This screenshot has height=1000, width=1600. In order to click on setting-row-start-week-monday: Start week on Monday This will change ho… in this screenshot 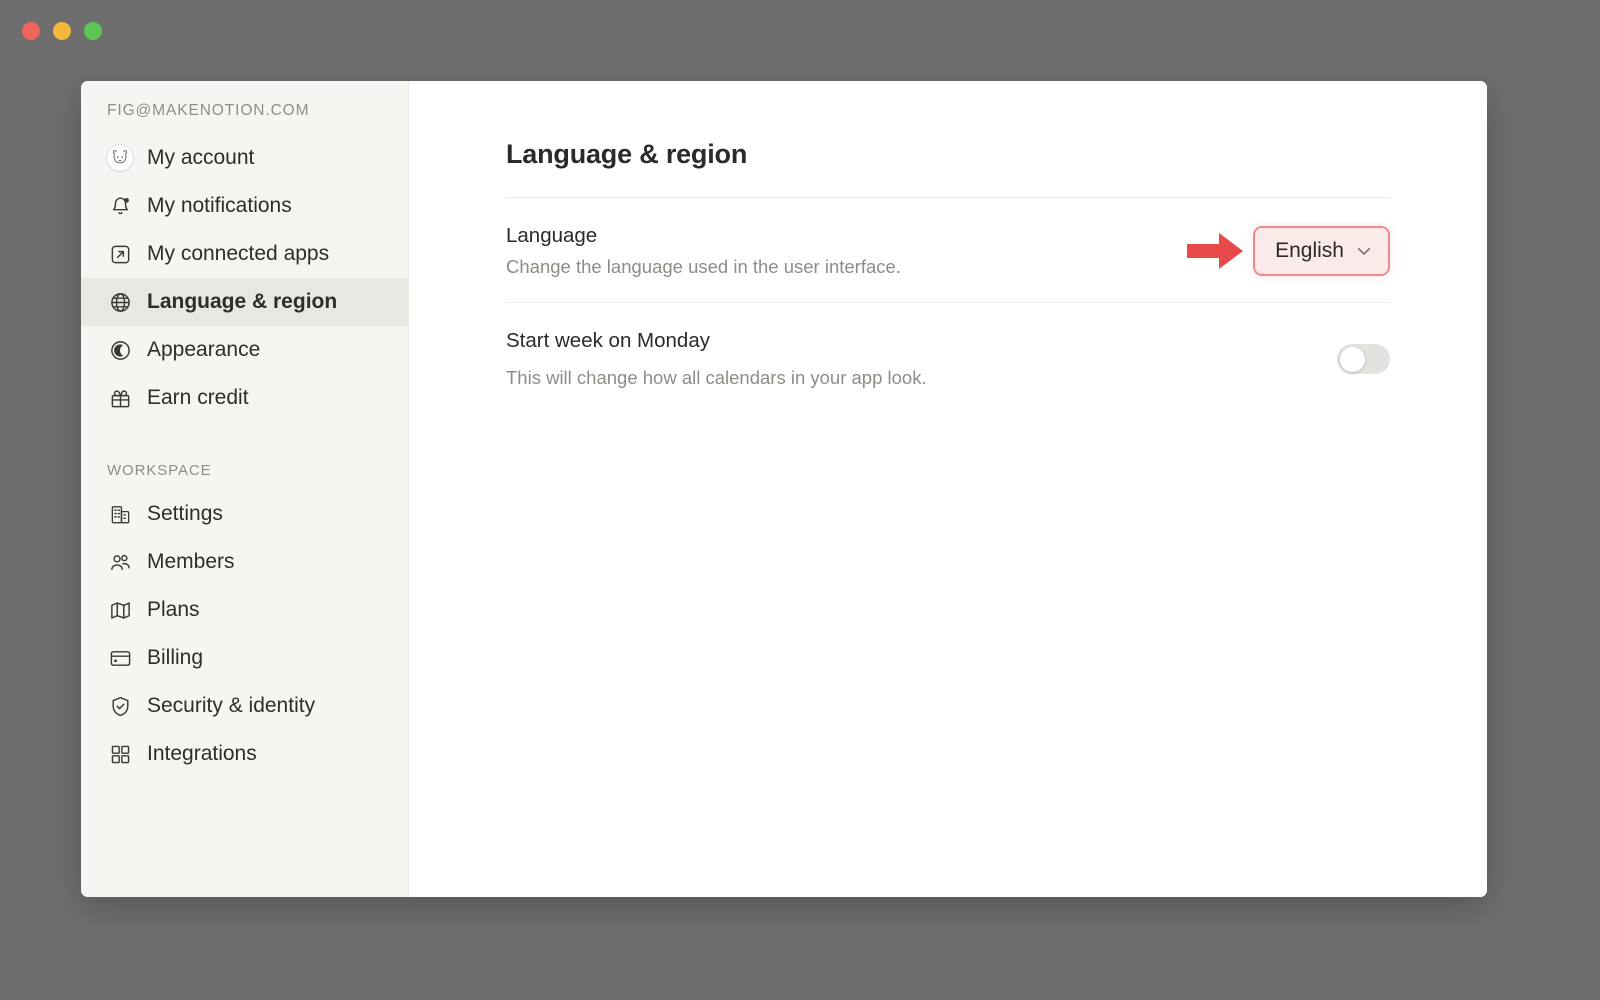, I will do `click(948, 358)`.